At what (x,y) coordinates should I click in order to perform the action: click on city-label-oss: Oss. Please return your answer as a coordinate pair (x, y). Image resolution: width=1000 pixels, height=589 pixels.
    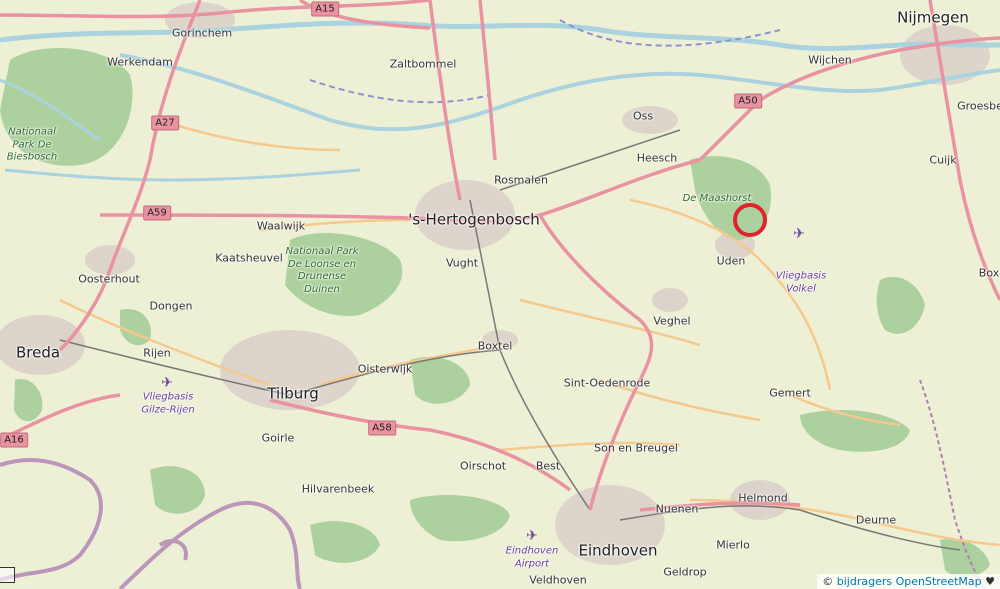
    Looking at the image, I should click on (643, 116).